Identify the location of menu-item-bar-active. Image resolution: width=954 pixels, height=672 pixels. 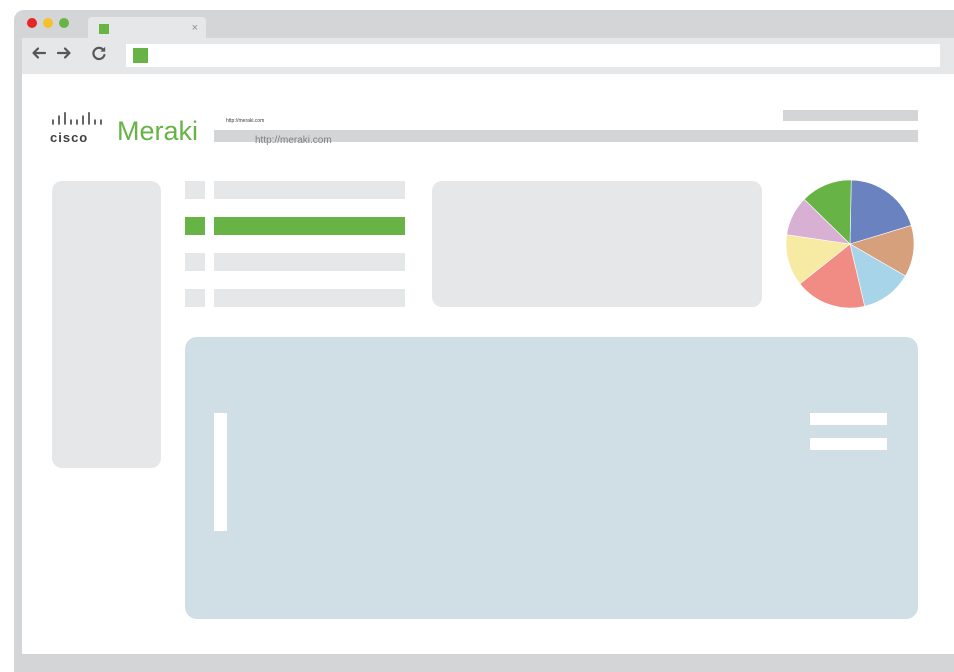
(309, 226).